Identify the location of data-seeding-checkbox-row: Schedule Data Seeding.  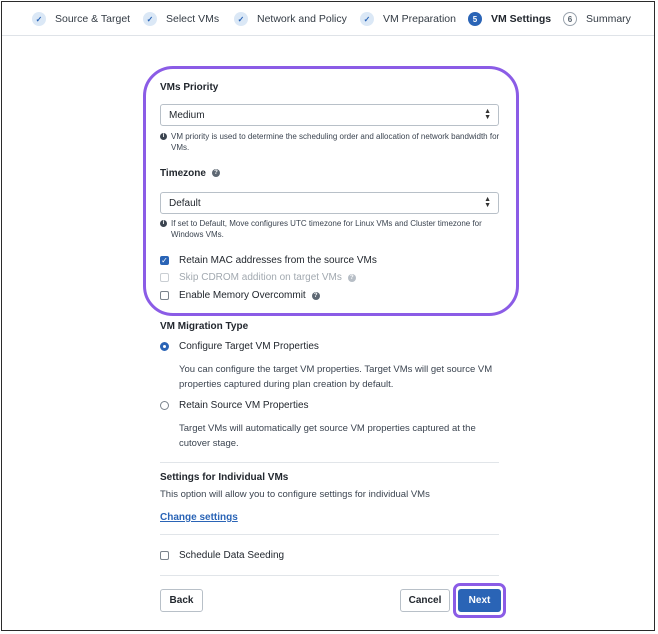
(222, 555).